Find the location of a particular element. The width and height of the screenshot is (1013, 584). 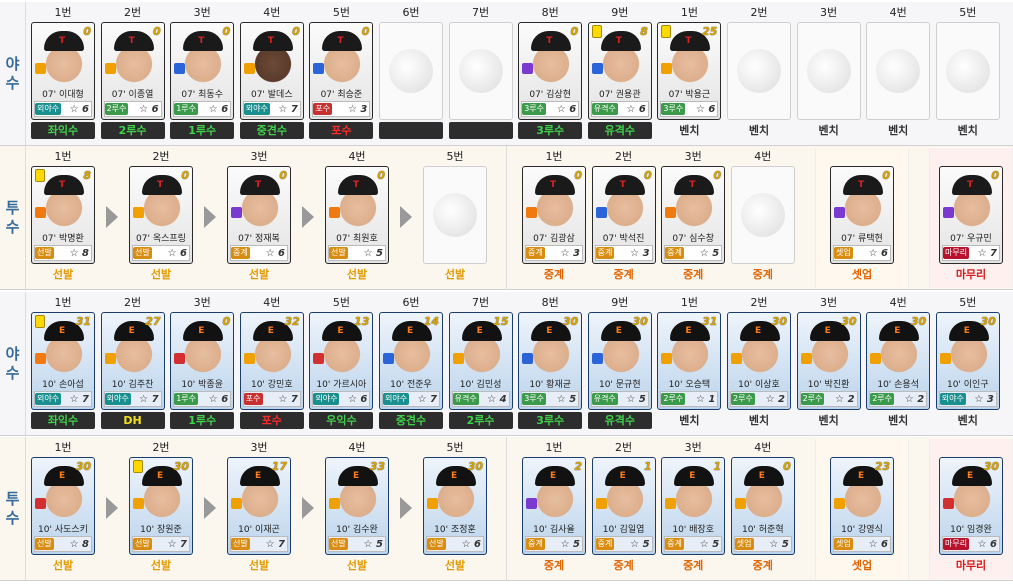

roster-slot: 2번 T 0 07' 이종열 2루수 ☆ 6 2루수 is located at coordinates (133, 72).